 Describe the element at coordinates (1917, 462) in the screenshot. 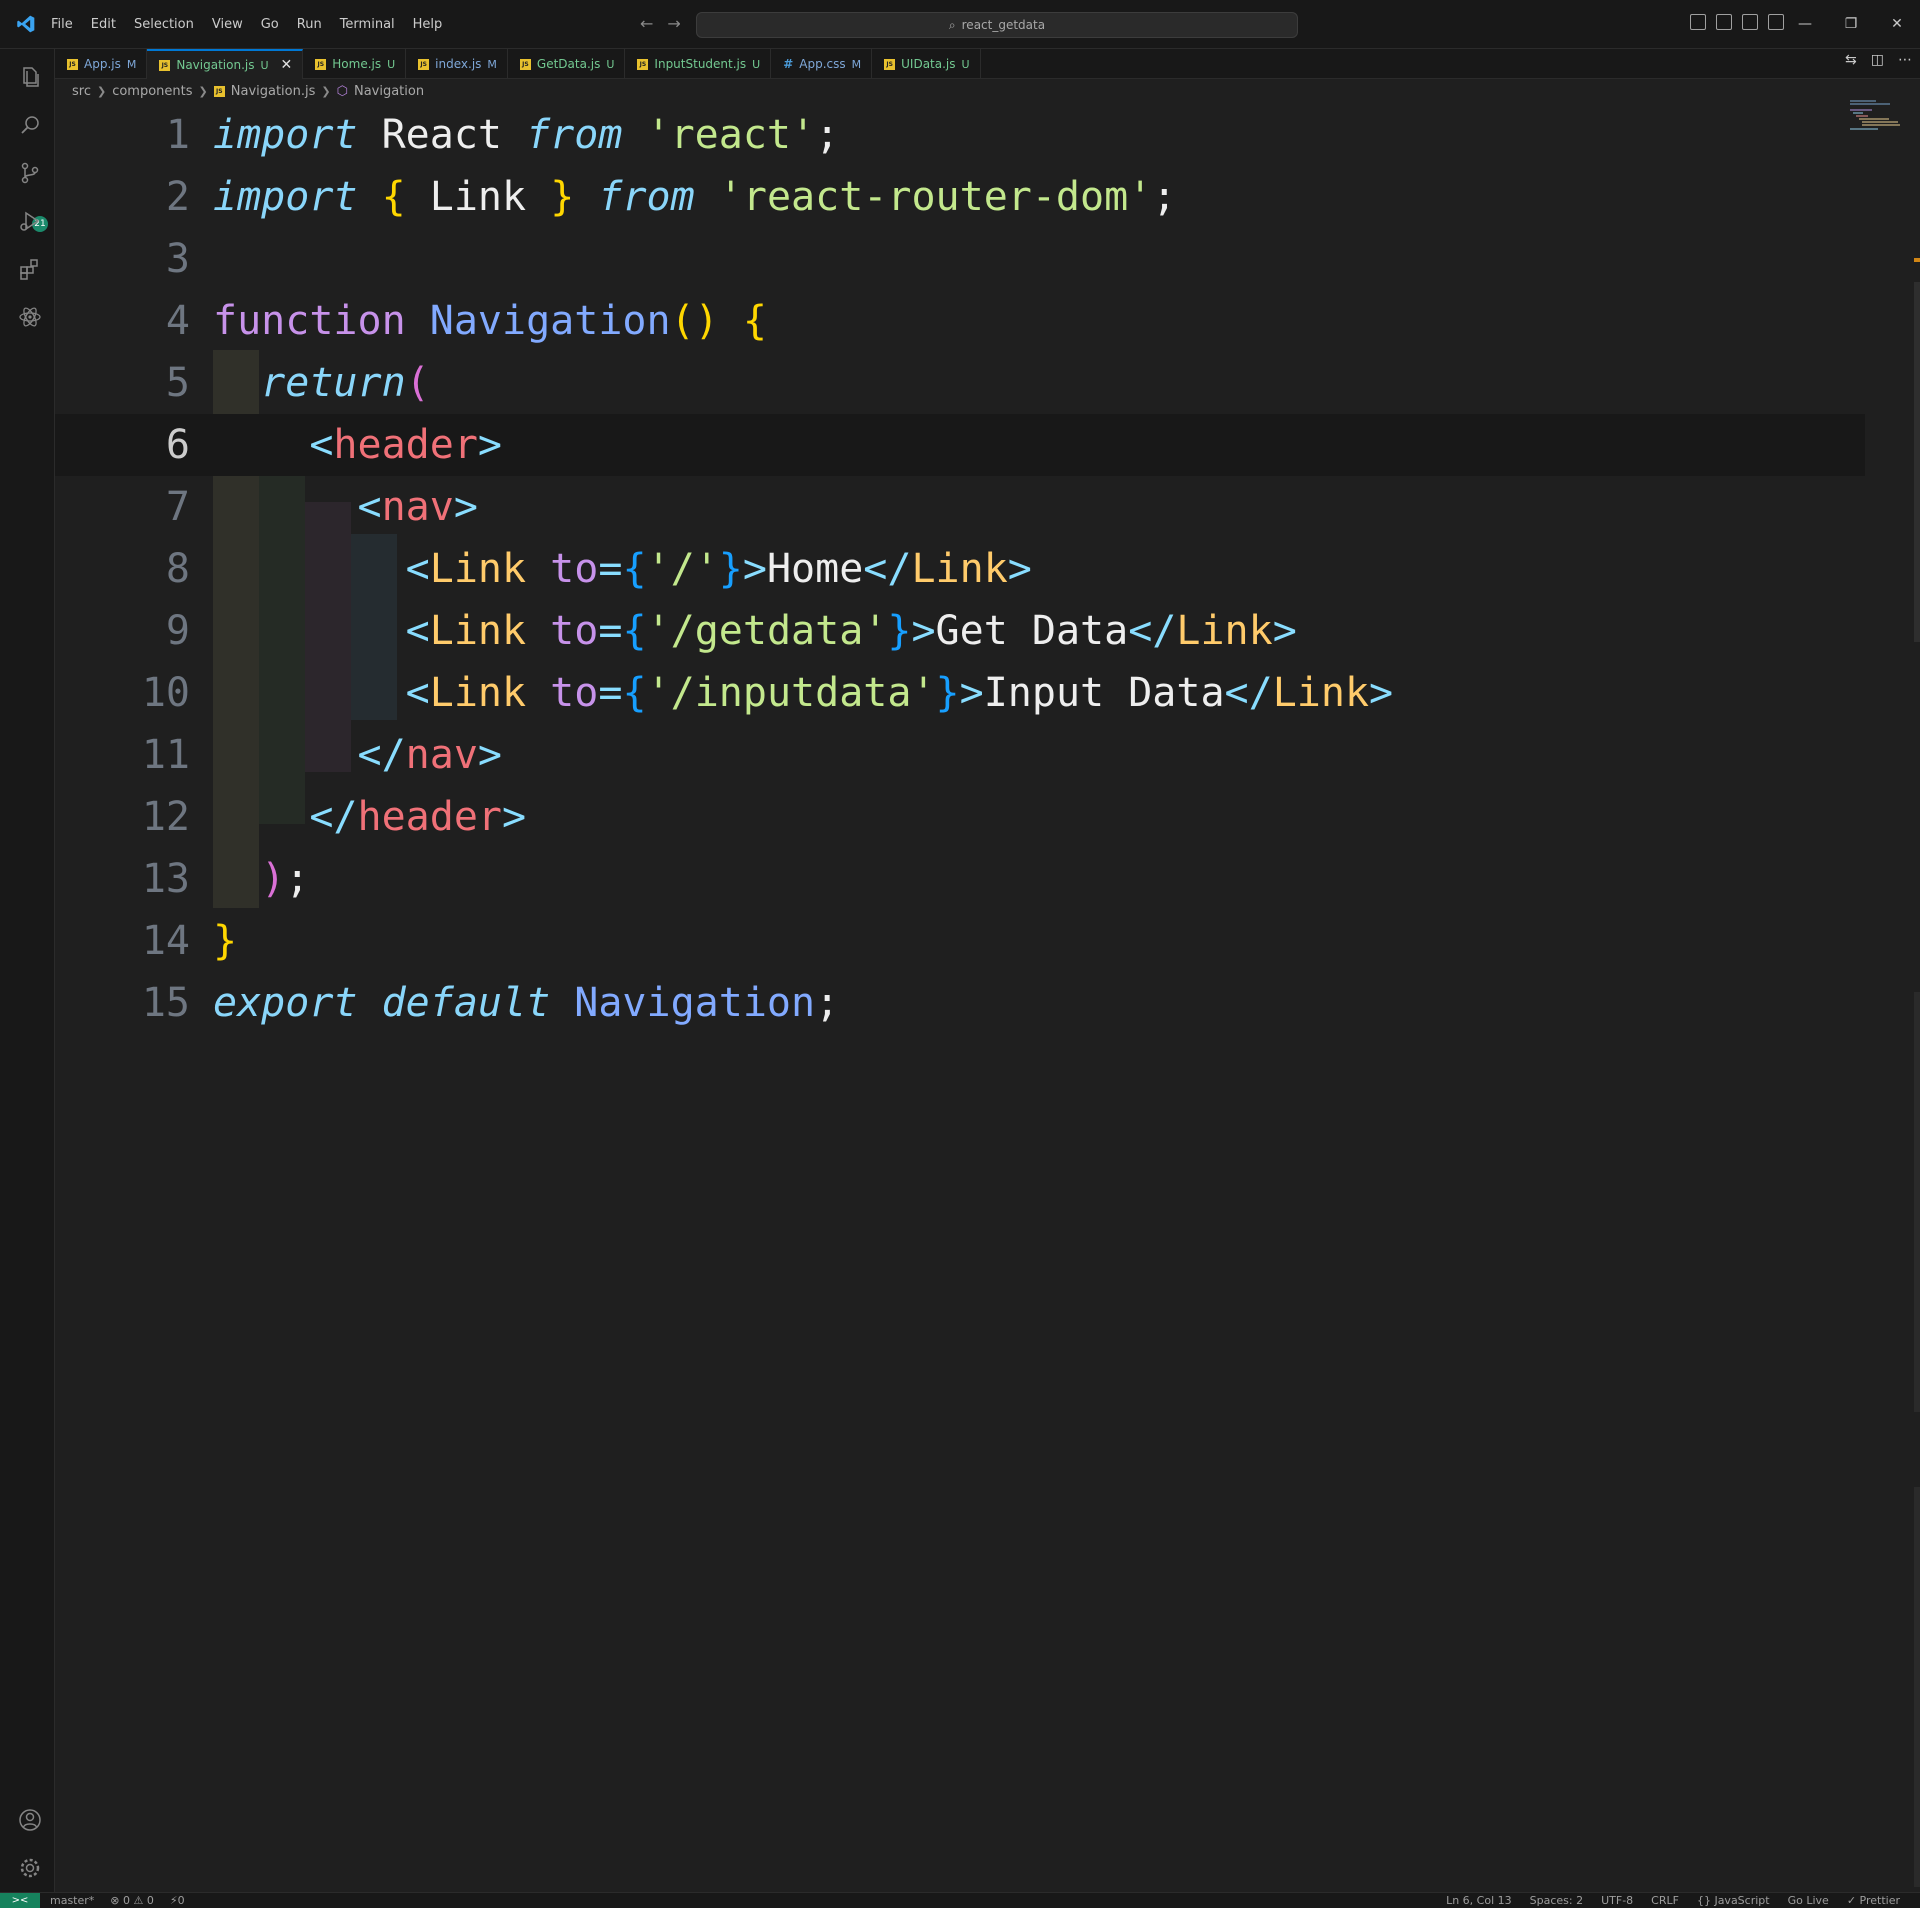

I see `scroll-thumb` at that location.